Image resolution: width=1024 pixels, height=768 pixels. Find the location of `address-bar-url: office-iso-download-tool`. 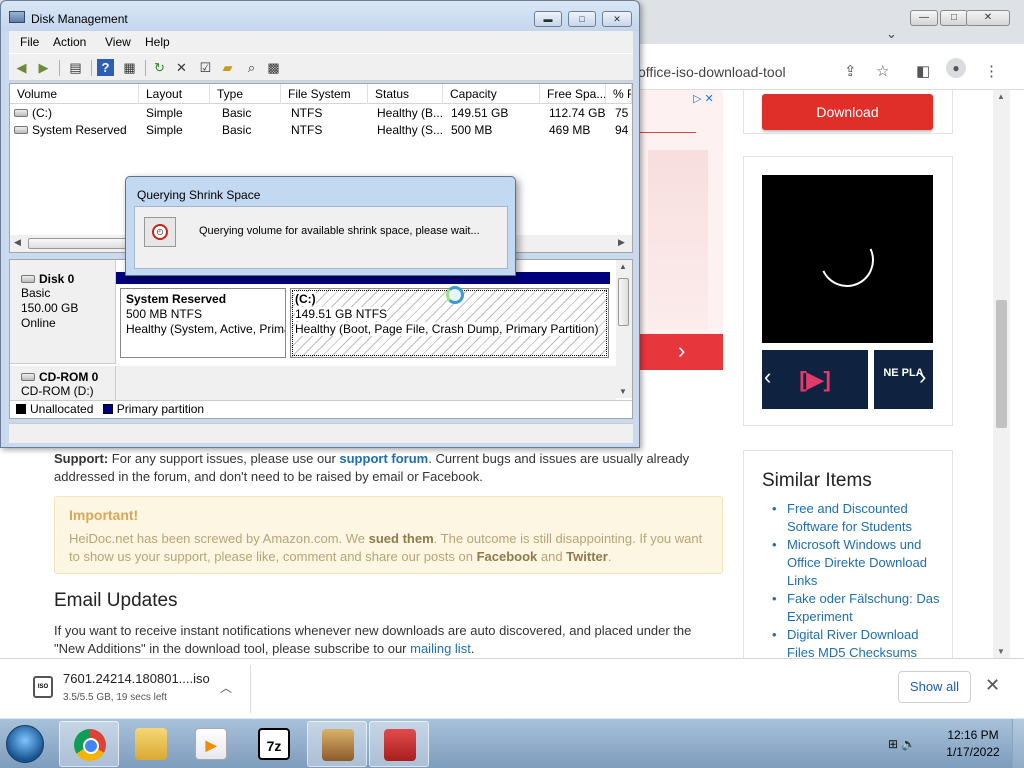

address-bar-url: office-iso-download-tool is located at coordinates (712, 72).